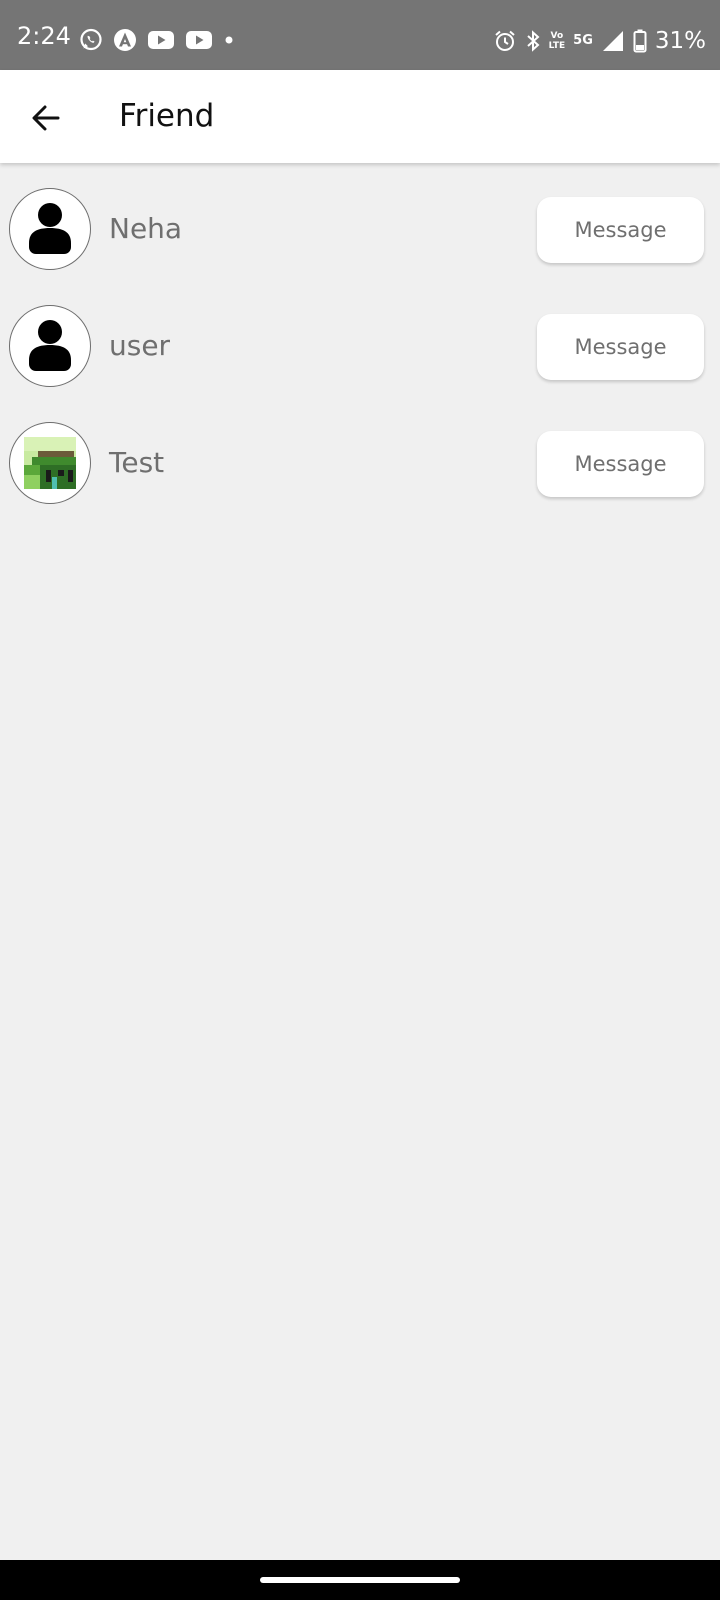 This screenshot has width=720, height=1600. Describe the element at coordinates (360, 35) in the screenshot. I see `status-bar: 2:24 Vo LTE 5G 31%` at that location.